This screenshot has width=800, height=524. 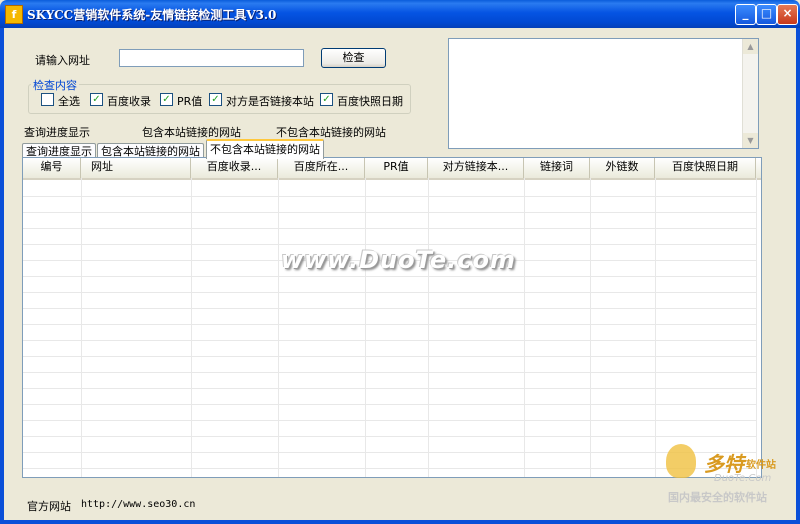 I want to click on minimize-button: _, so click(x=745, y=14).